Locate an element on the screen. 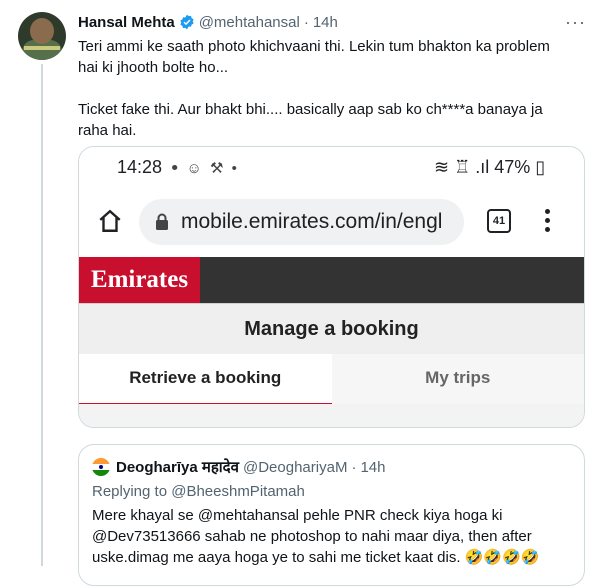  tab-my-trips: My trips is located at coordinates (457, 379).